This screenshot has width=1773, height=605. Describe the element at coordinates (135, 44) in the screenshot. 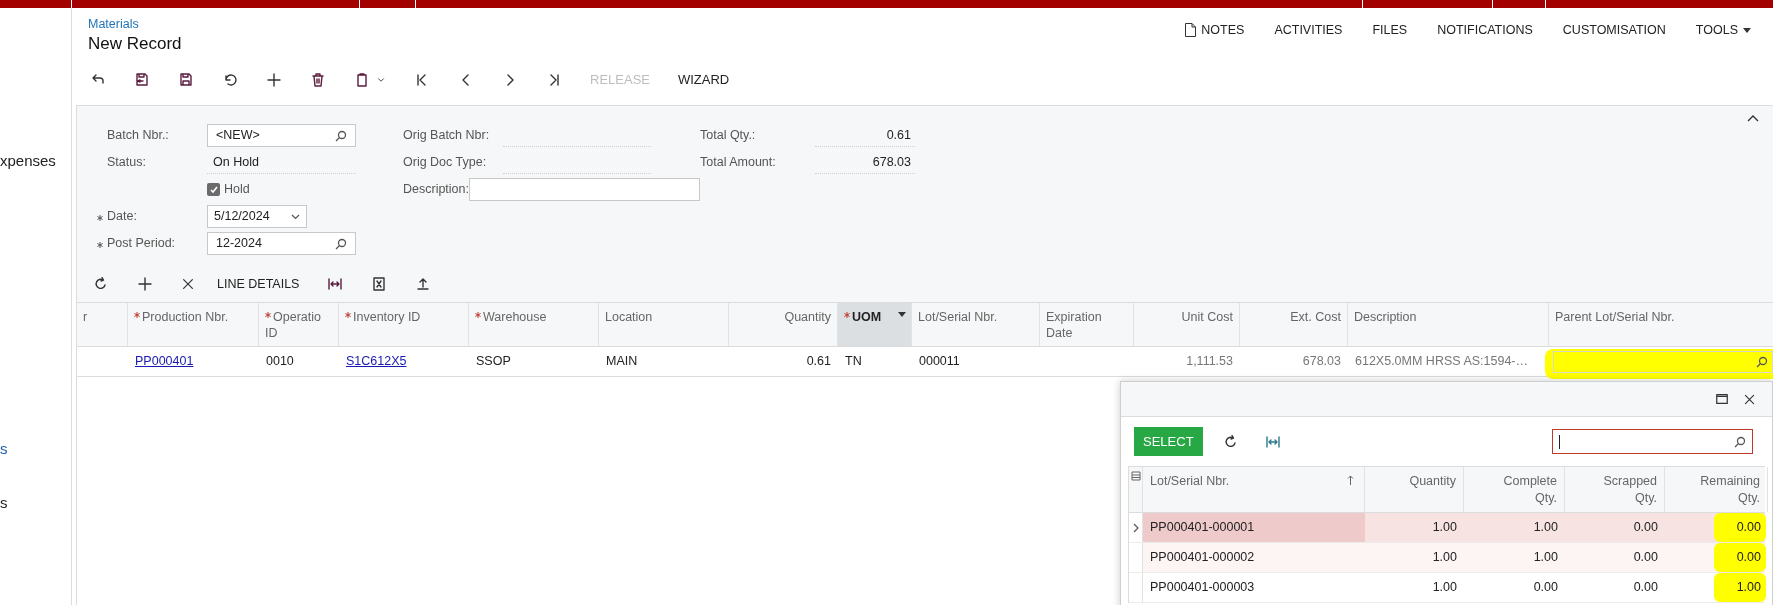

I see `page-title: New Record` at that location.